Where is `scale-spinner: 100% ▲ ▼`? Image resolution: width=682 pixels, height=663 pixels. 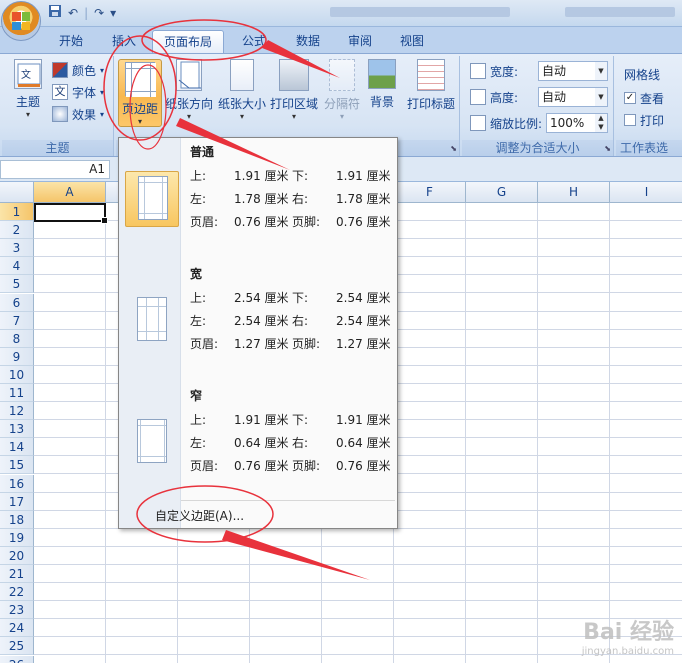
scale-spinner: 100% ▲ ▼ is located at coordinates (577, 123).